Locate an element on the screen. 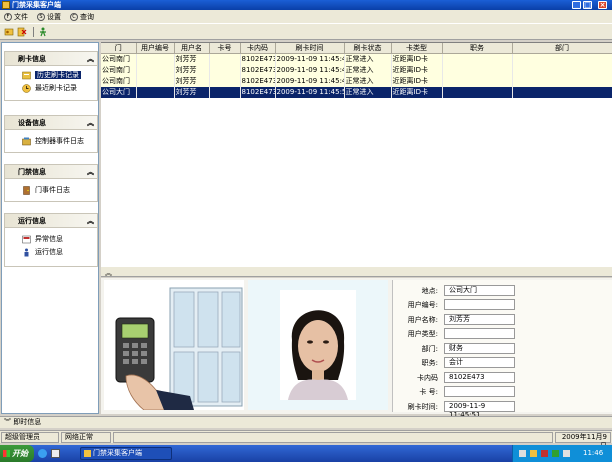  col-user-id: 用户编号 is located at coordinates (155, 48).